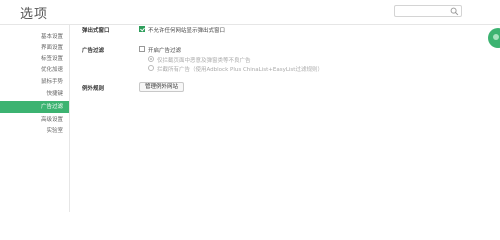 This screenshot has height=240, width=500. What do you see at coordinates (34, 131) in the screenshot?
I see `sidebar-item-labs: 实验室` at bounding box center [34, 131].